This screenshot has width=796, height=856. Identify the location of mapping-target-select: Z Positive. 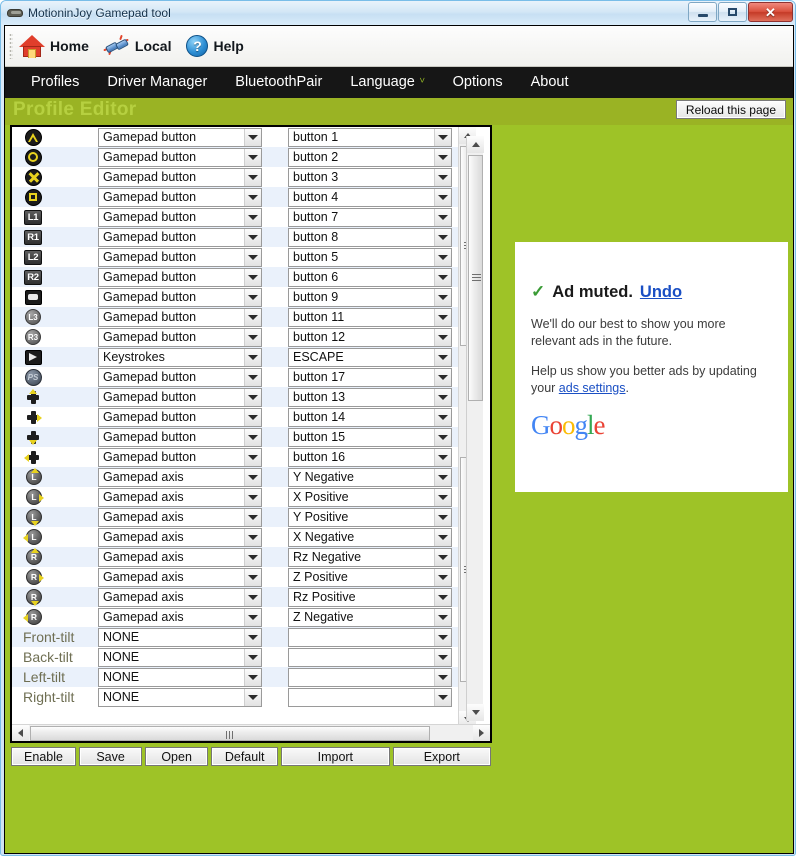
(370, 577).